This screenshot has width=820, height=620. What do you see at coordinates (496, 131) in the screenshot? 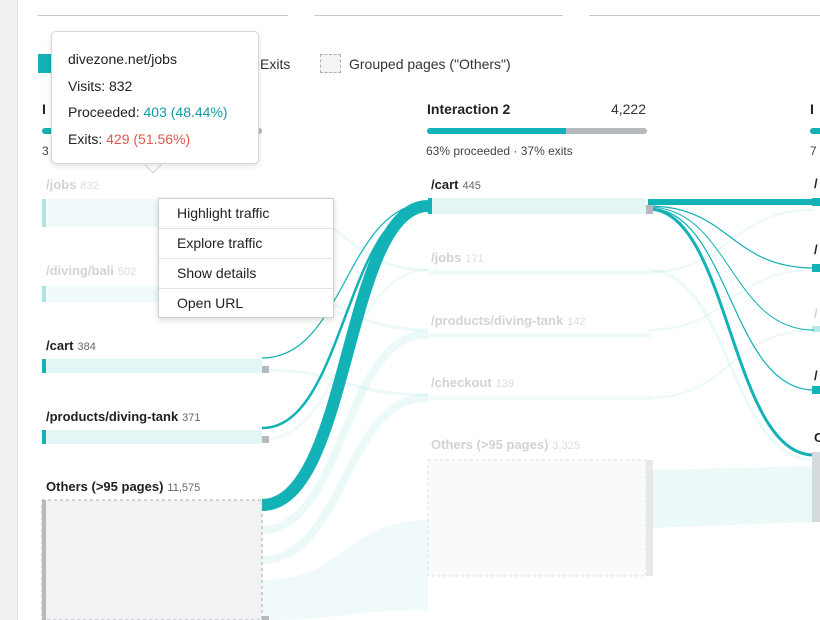
I see `col2-progress-fill` at bounding box center [496, 131].